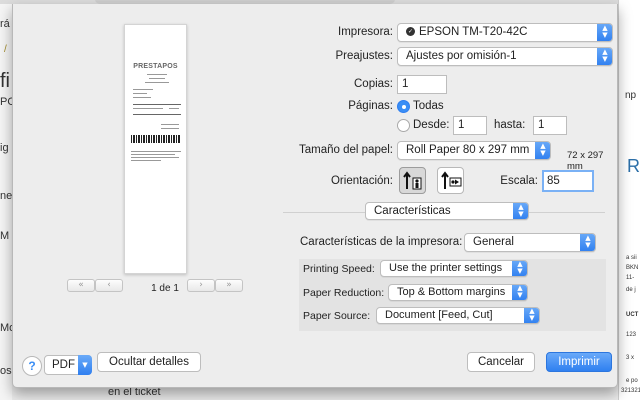 The width and height of the screenshot is (640, 400). I want to click on orientation-landscape-button, so click(450, 180).